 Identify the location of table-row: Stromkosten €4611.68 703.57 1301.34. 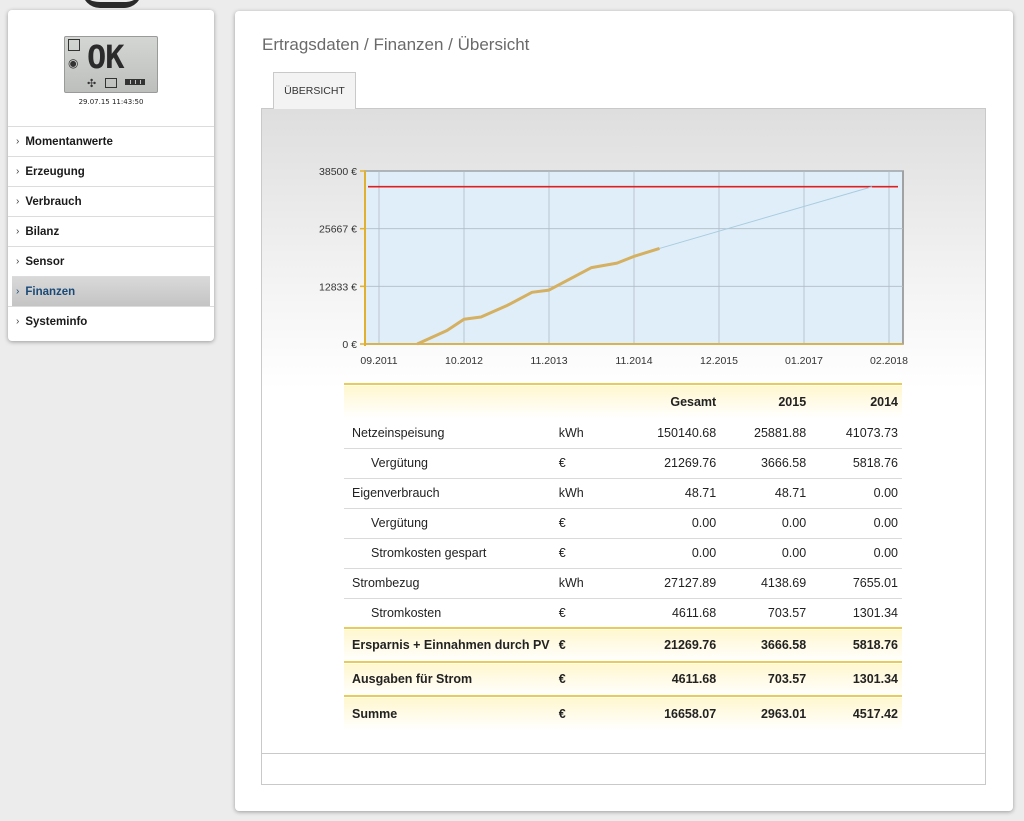
(623, 613).